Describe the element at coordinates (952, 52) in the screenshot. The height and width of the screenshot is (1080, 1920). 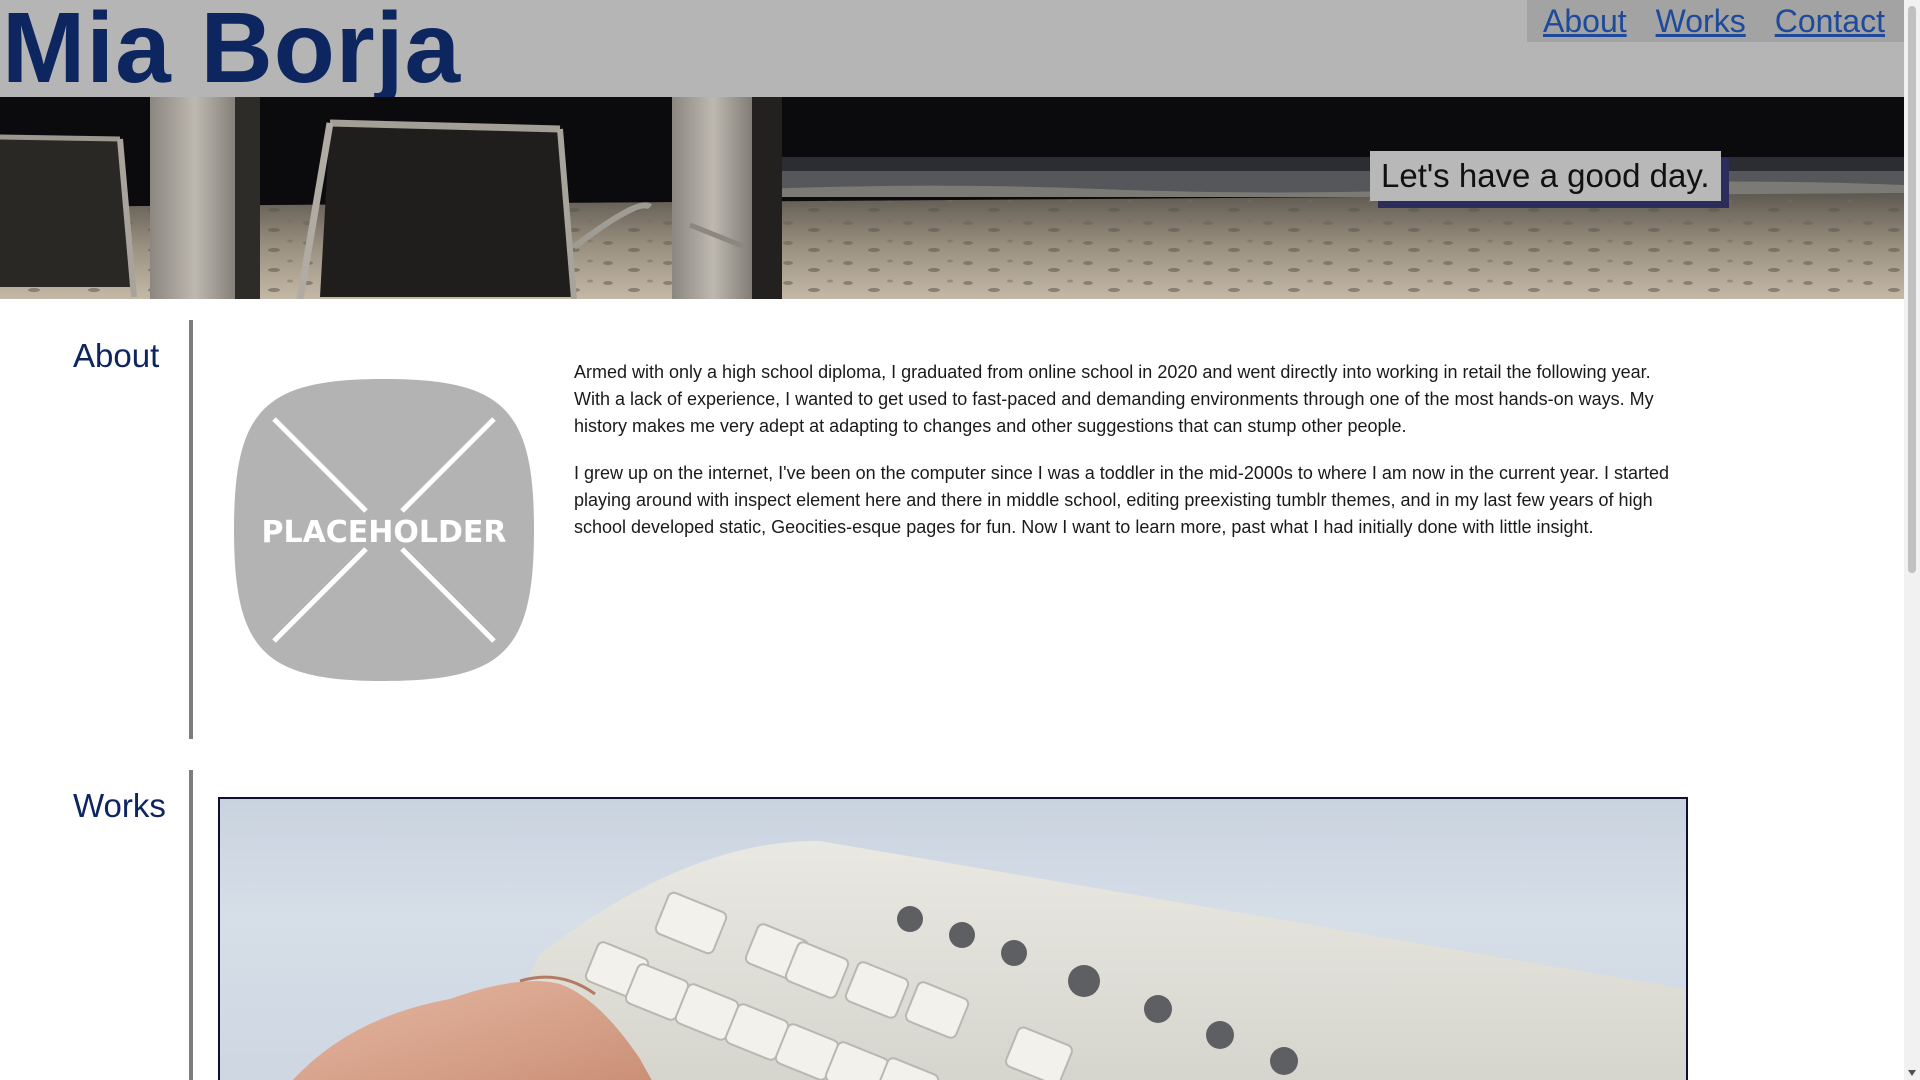
I see `site-header: Mia Borja About Works Contact` at that location.